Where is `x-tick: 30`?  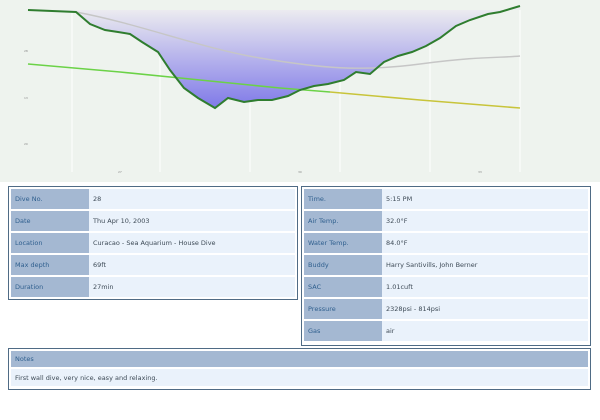 x-tick: 30 is located at coordinates (300, 172).